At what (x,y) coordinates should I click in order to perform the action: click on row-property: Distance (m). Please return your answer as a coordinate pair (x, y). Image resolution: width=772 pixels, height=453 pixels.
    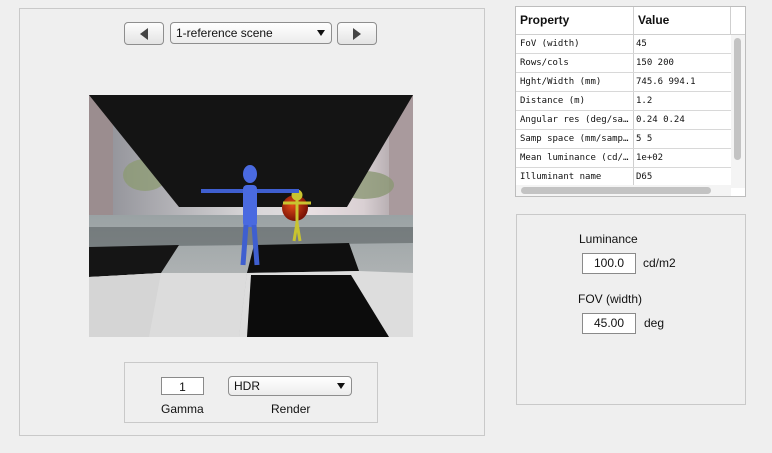
    Looking at the image, I should click on (553, 101).